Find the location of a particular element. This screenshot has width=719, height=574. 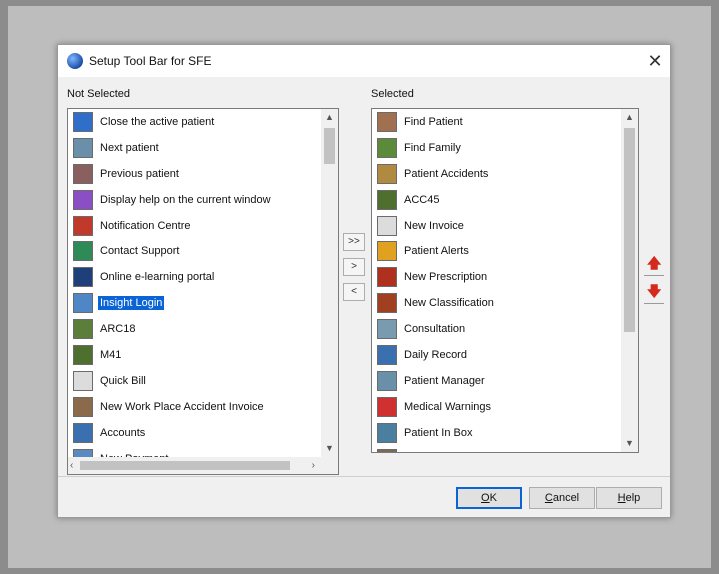

list-item-label: New Work Place Accident Invoice is located at coordinates (182, 406).